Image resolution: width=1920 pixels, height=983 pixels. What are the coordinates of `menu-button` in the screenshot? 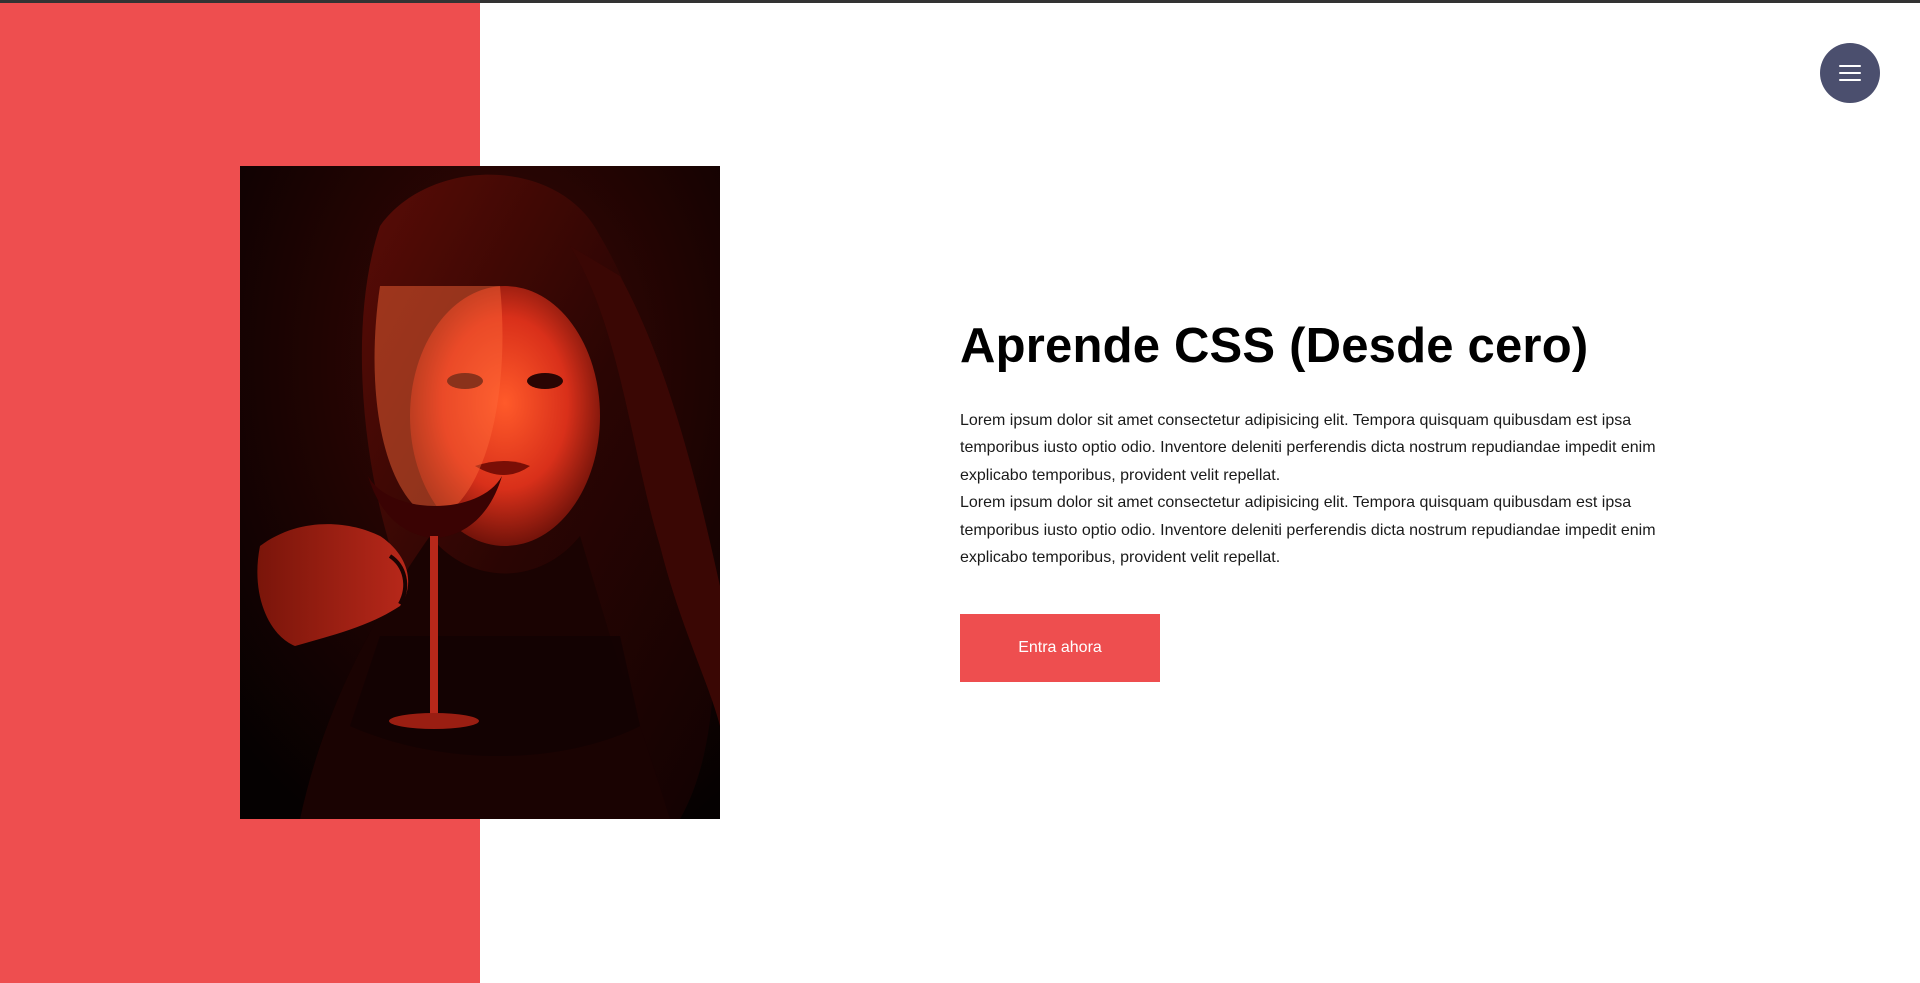 It's located at (1850, 73).